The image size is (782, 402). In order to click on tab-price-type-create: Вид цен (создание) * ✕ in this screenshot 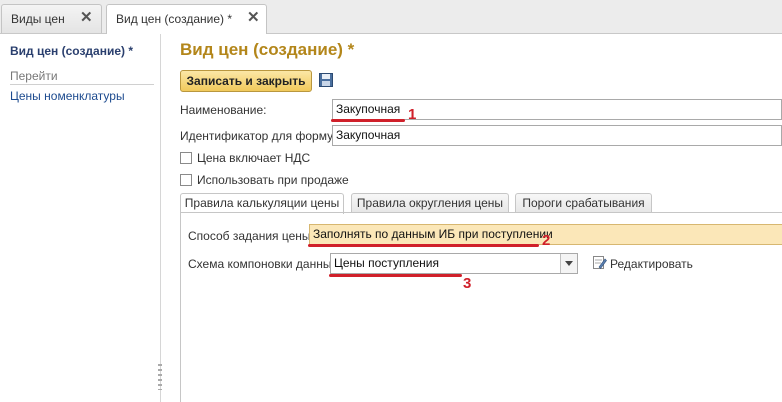, I will do `click(186, 19)`.